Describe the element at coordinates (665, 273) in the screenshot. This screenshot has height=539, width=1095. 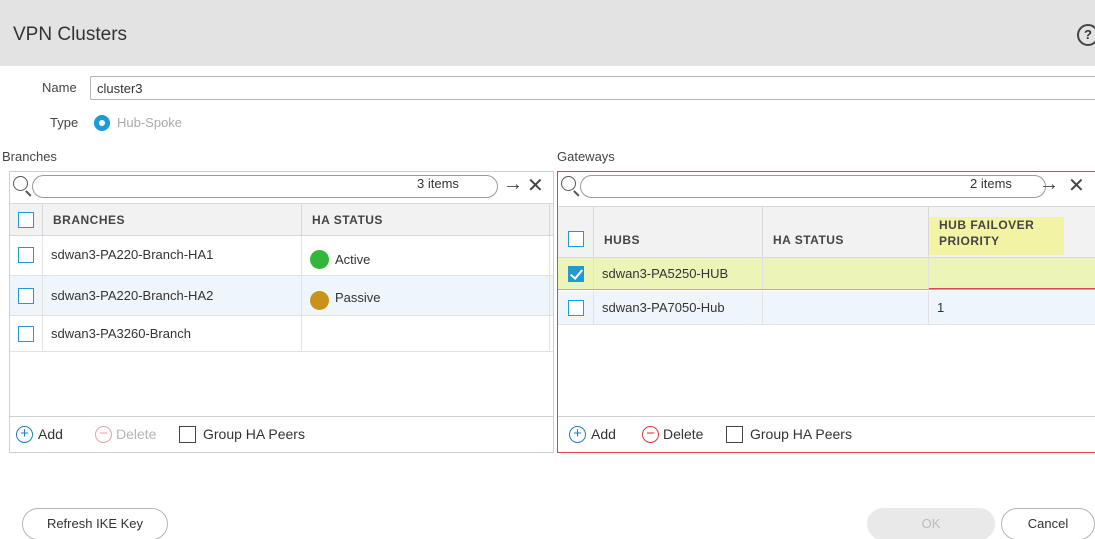
I see `hub-name: sdwan3-PA5250-HUB` at that location.